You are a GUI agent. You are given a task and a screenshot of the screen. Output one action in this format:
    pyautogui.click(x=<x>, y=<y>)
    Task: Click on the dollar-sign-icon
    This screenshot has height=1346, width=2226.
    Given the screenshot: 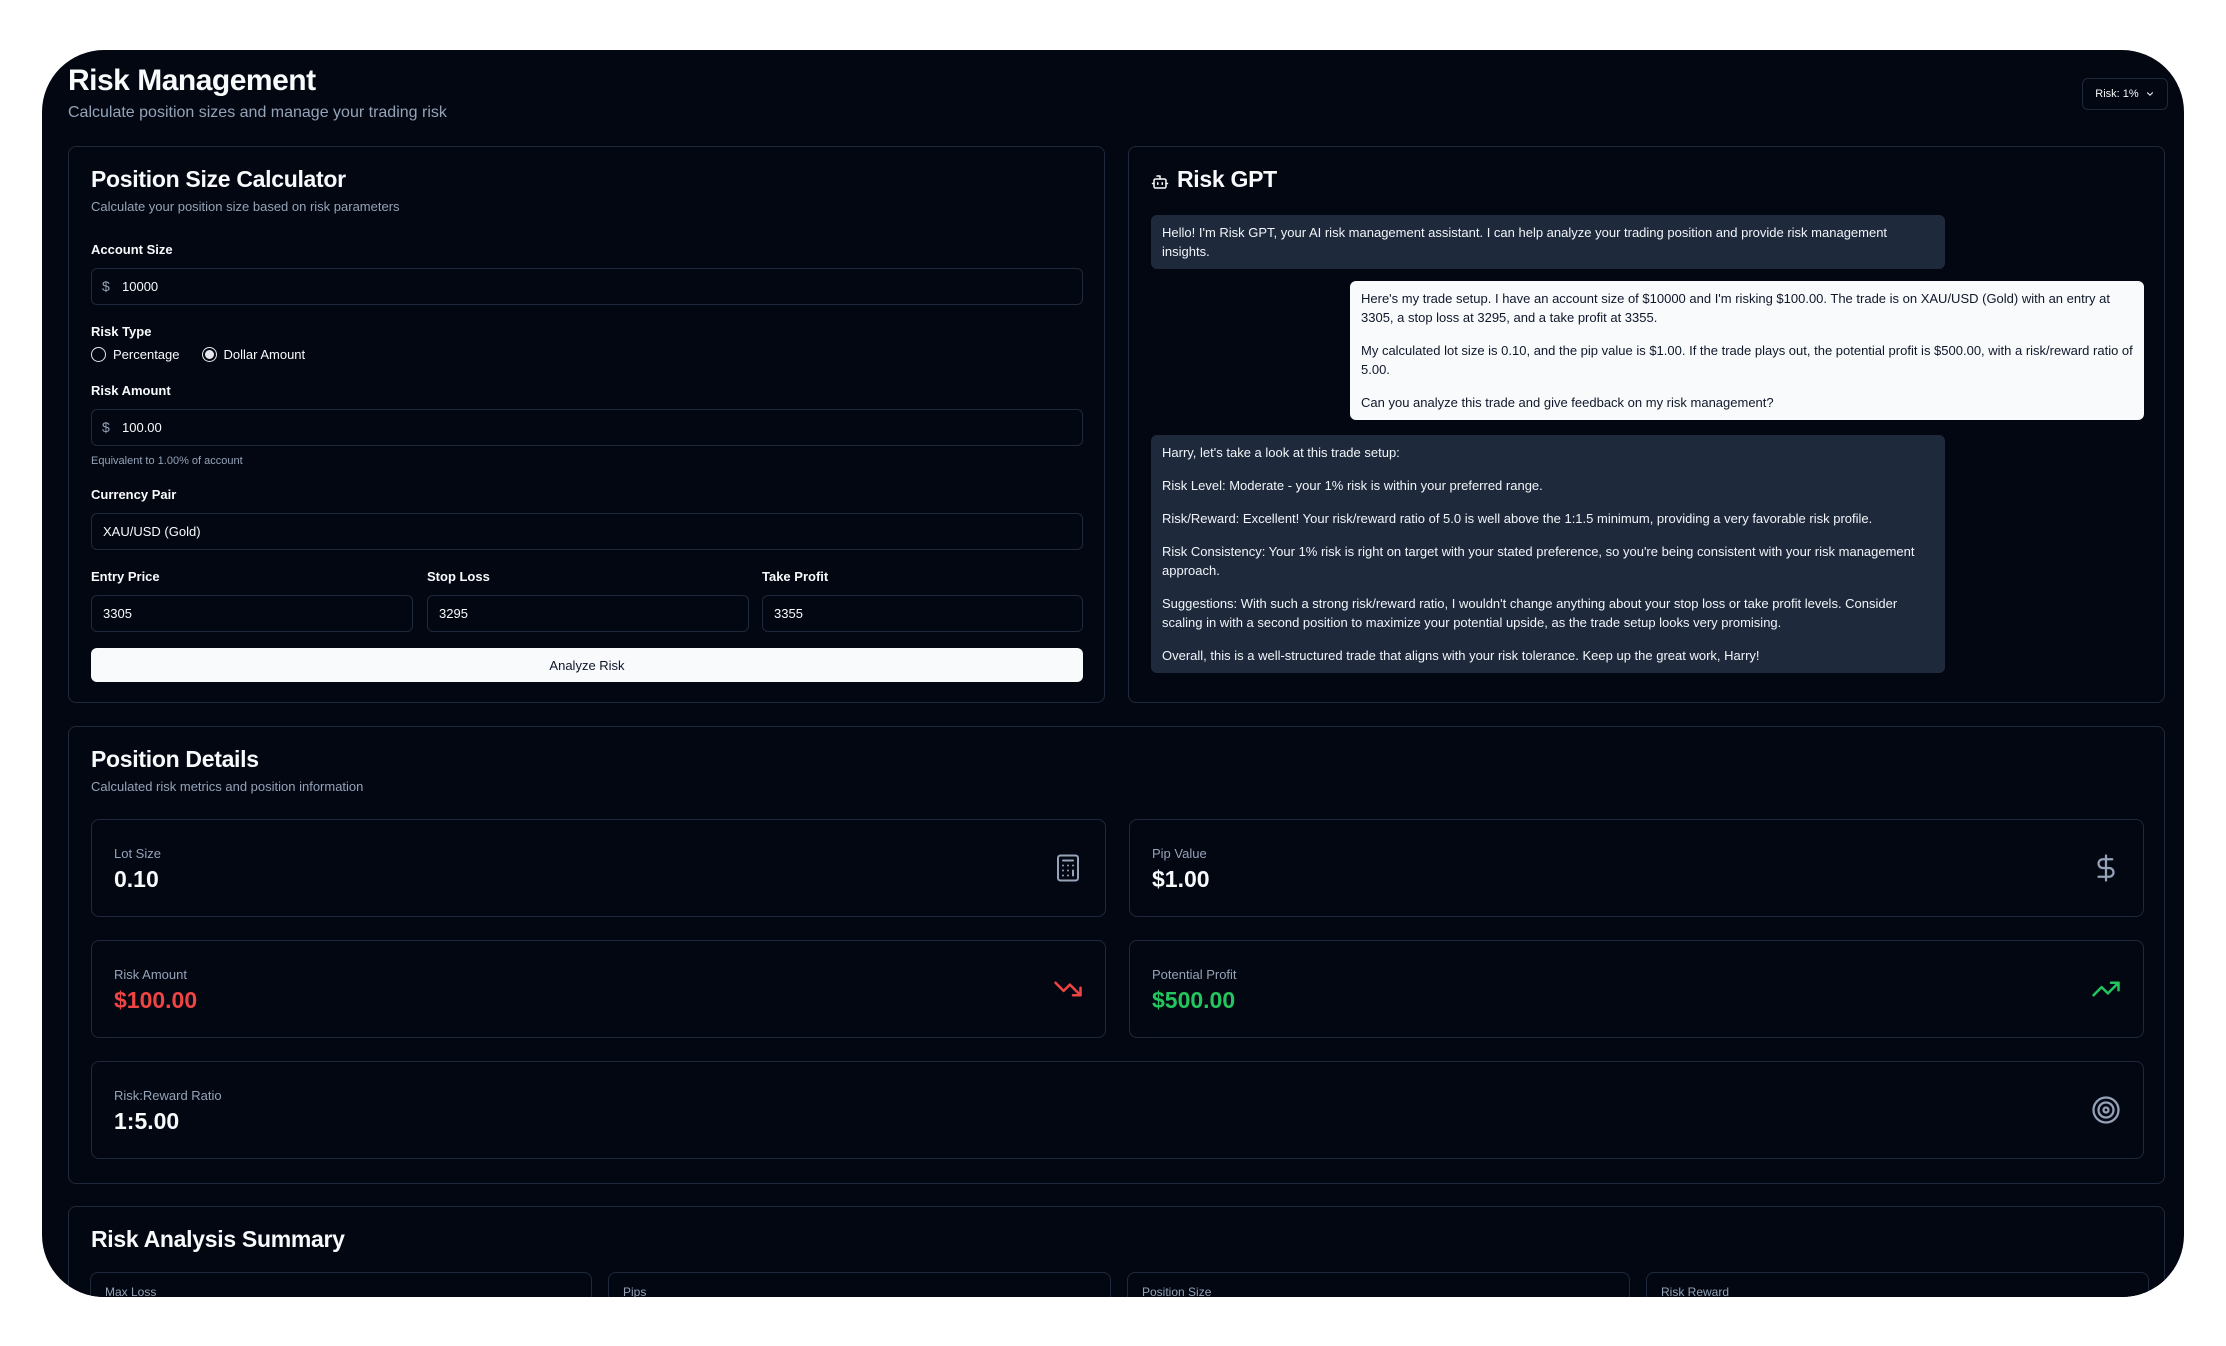 What is the action you would take?
    pyautogui.click(x=2106, y=868)
    